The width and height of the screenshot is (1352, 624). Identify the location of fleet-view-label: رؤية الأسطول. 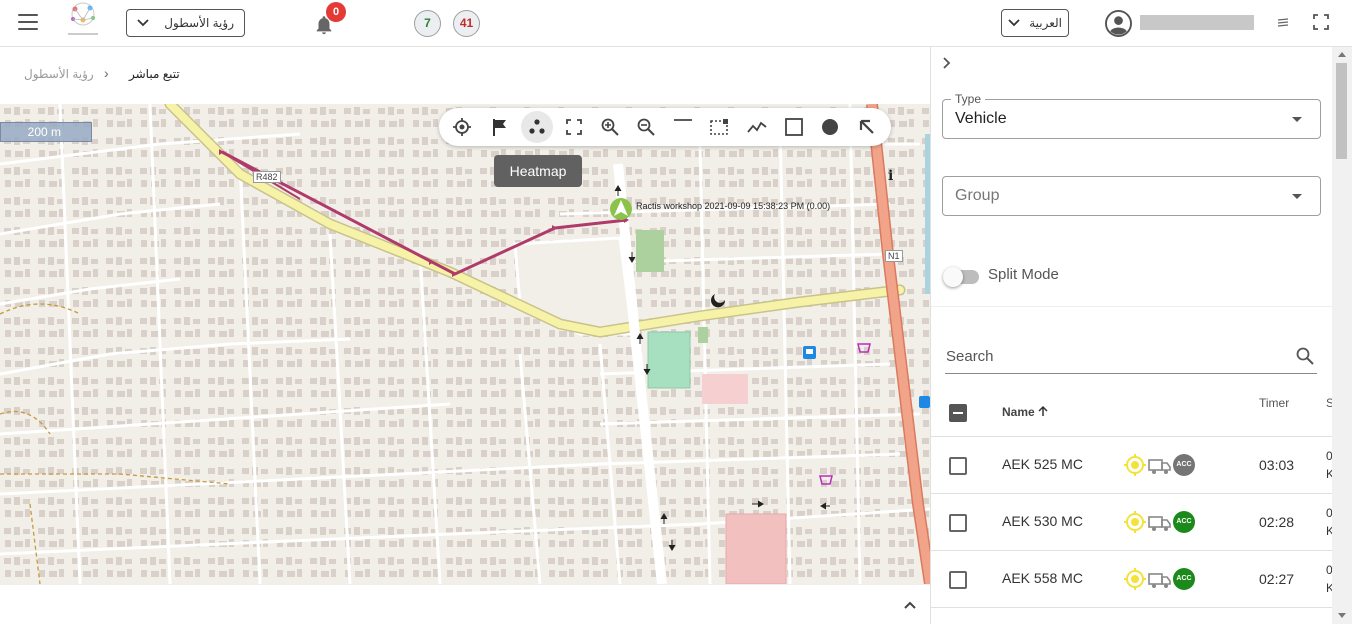
(199, 23).